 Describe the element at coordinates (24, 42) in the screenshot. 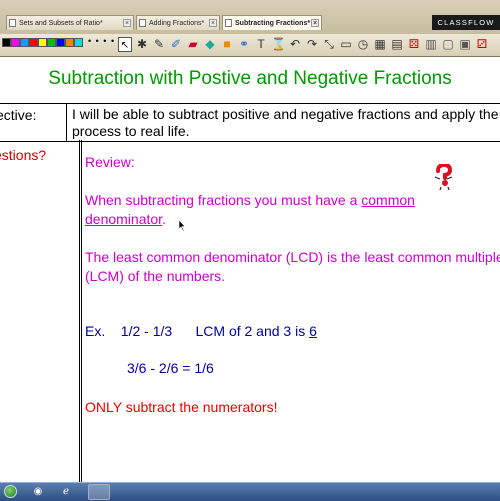

I see `color-swatch-blue` at that location.